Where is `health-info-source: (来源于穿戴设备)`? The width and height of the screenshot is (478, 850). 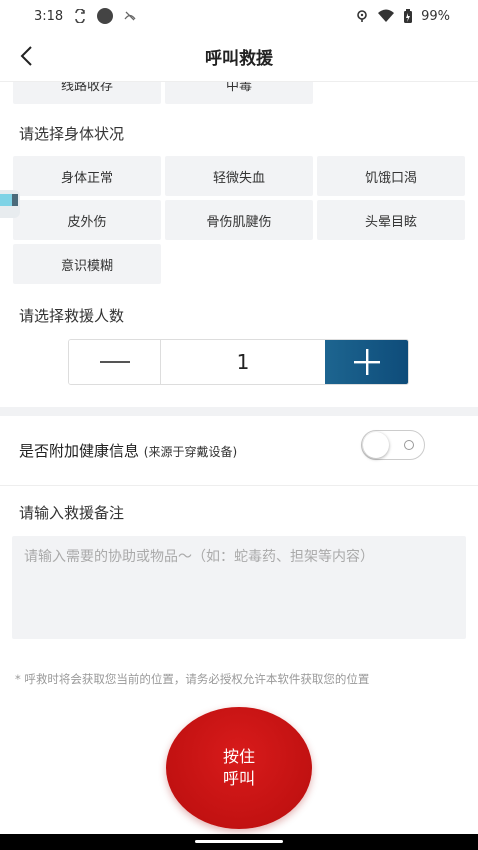 health-info-source: (来源于穿戴设备) is located at coordinates (190, 452).